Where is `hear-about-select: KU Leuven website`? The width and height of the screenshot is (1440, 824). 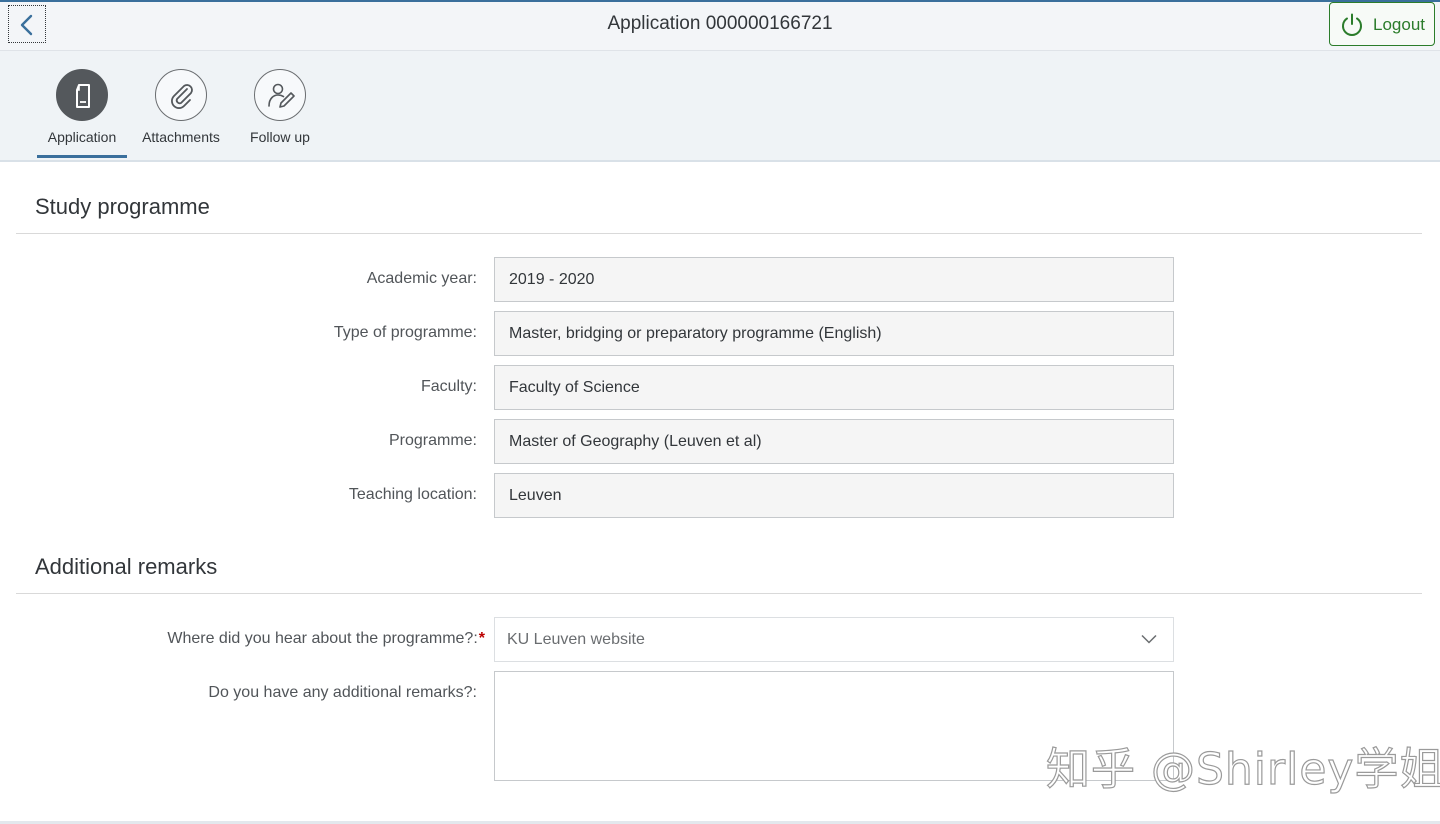 hear-about-select: KU Leuven website is located at coordinates (834, 639).